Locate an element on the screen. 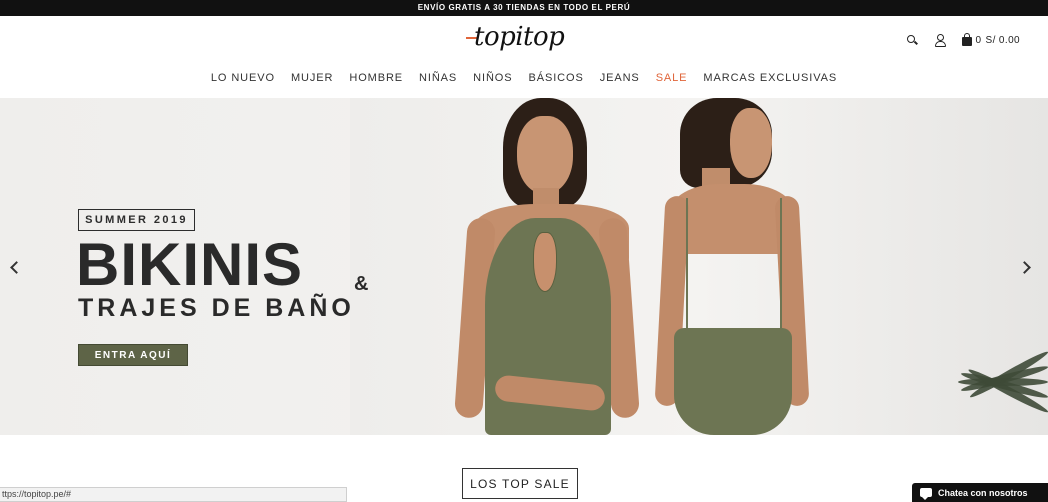  hero-subtitle: TRAJES DE BAÑO is located at coordinates (216, 308).